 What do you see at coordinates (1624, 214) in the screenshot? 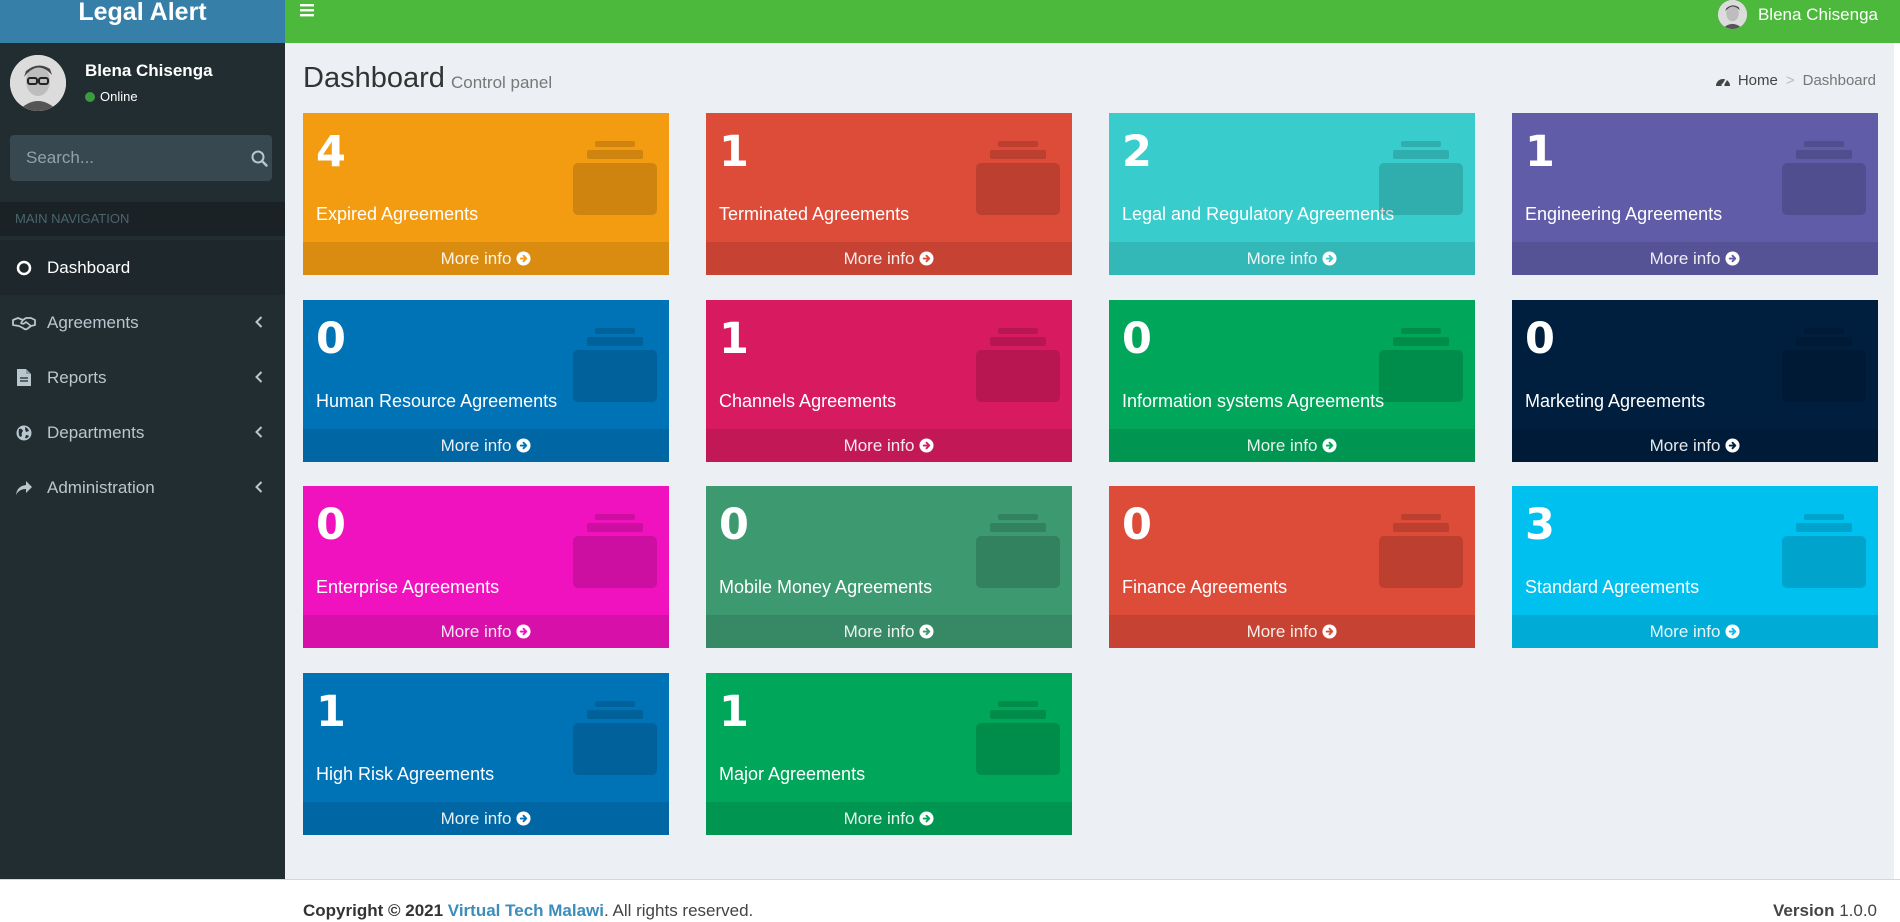
I see `box-label: Engineering Agreements` at bounding box center [1624, 214].